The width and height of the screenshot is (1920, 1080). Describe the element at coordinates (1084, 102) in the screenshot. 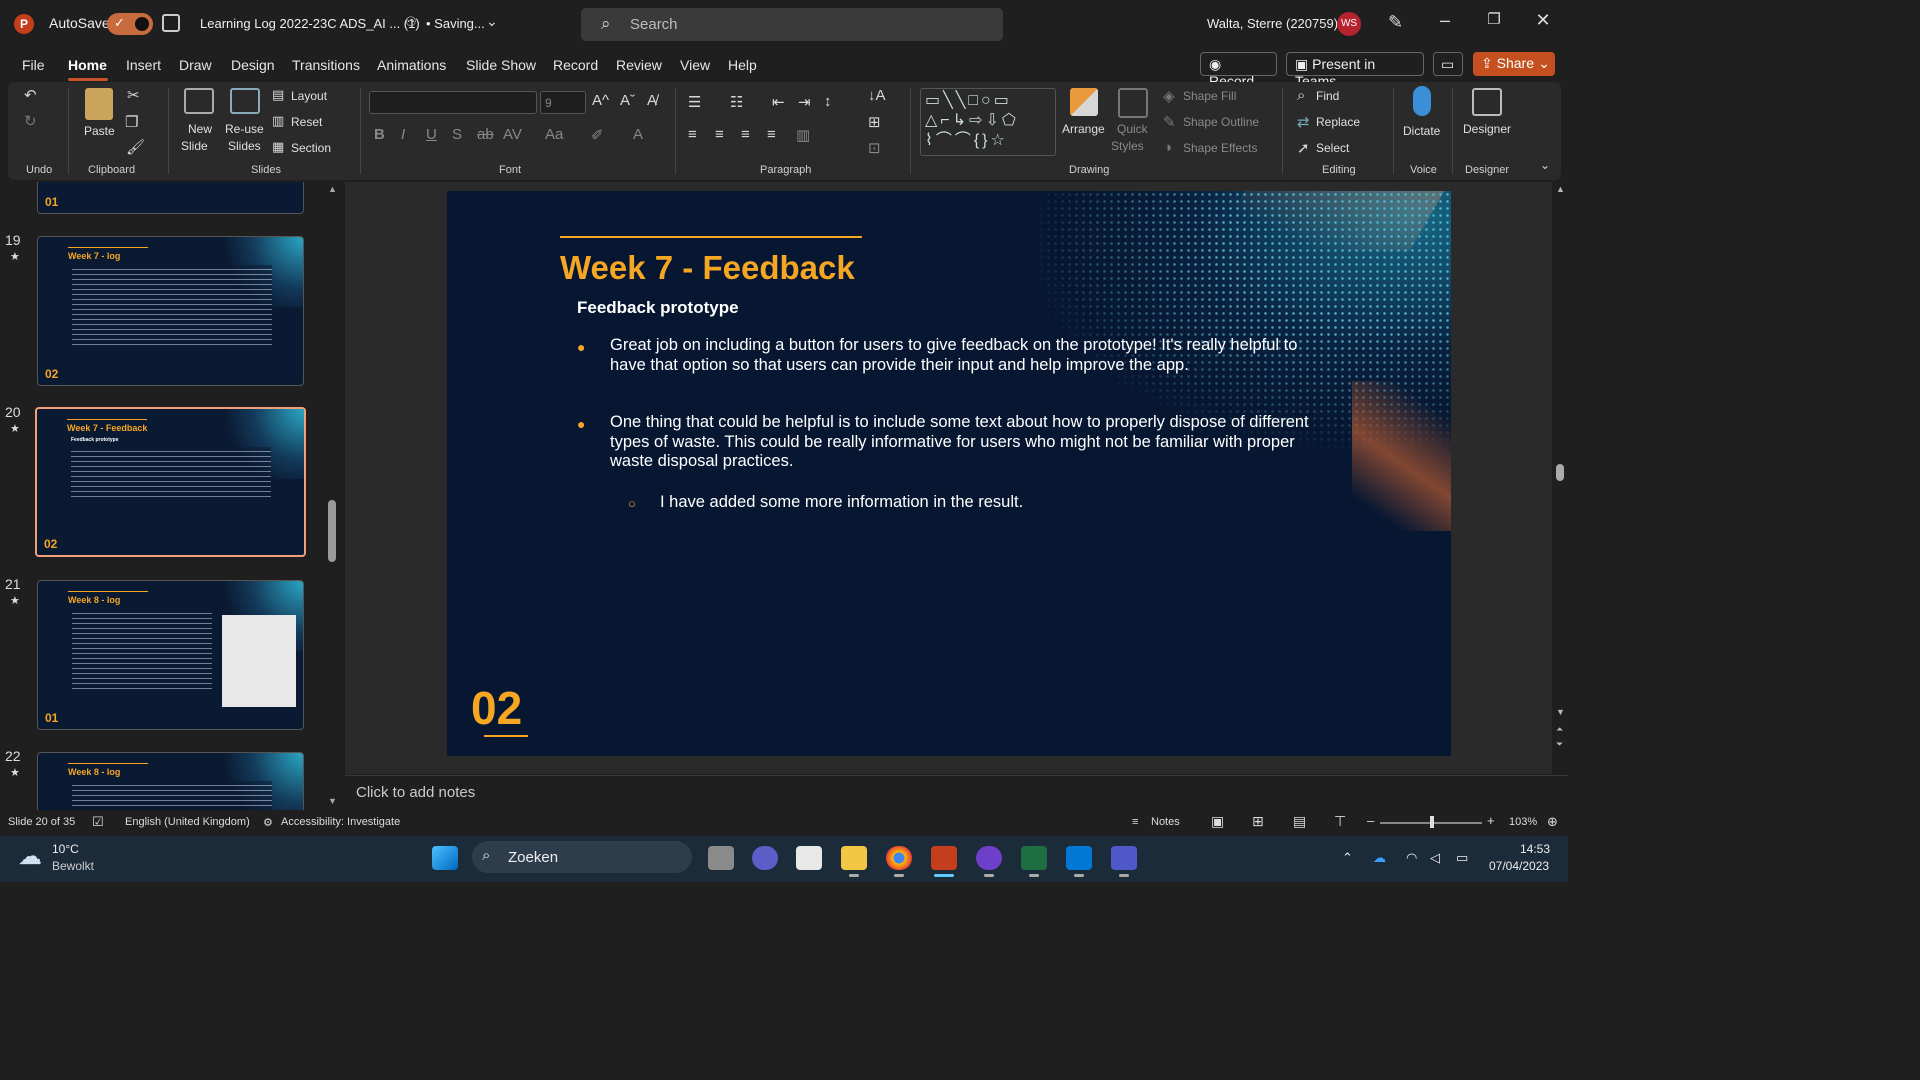

I see `arrange-icon` at that location.